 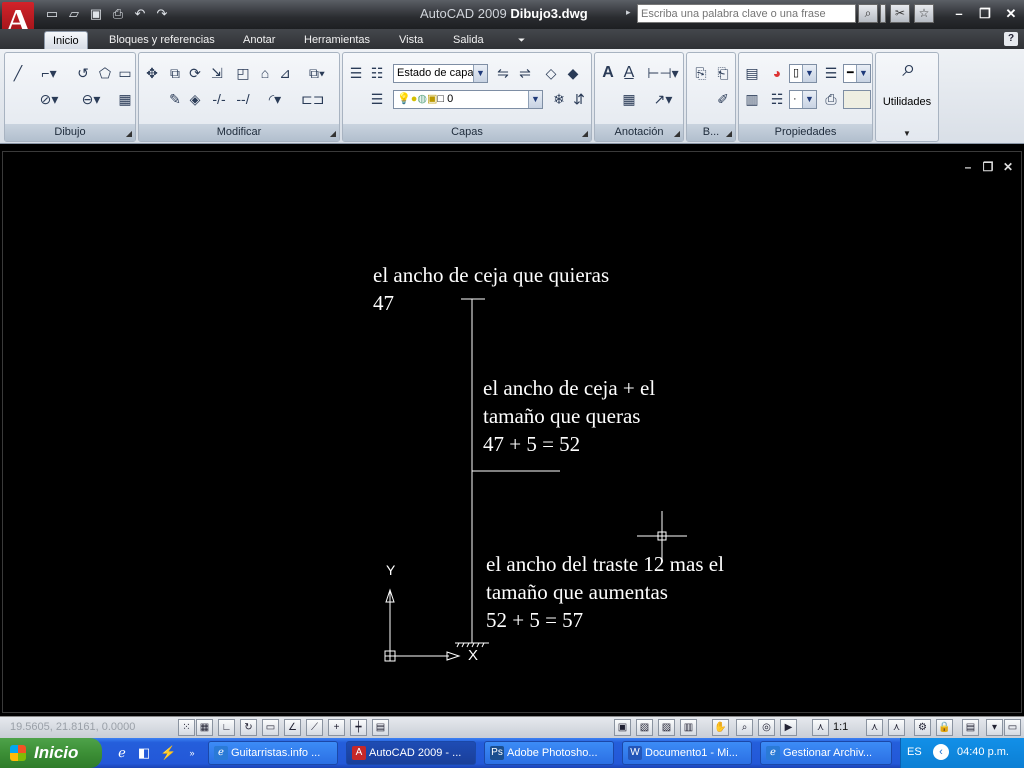 What do you see at coordinates (336, 727) in the screenshot?
I see `dyn-icon: +` at bounding box center [336, 727].